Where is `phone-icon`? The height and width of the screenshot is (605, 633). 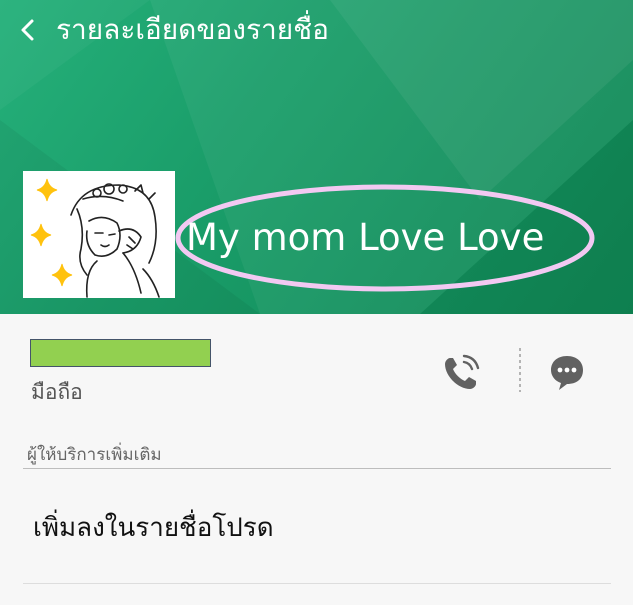 phone-icon is located at coordinates (462, 371).